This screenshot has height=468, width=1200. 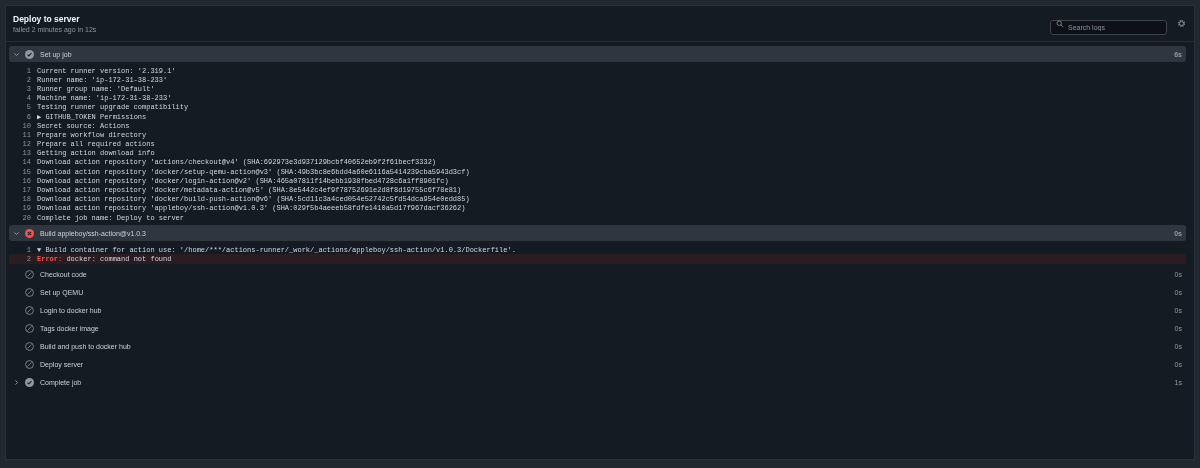 I want to click on error-circle-icon, so click(x=29, y=233).